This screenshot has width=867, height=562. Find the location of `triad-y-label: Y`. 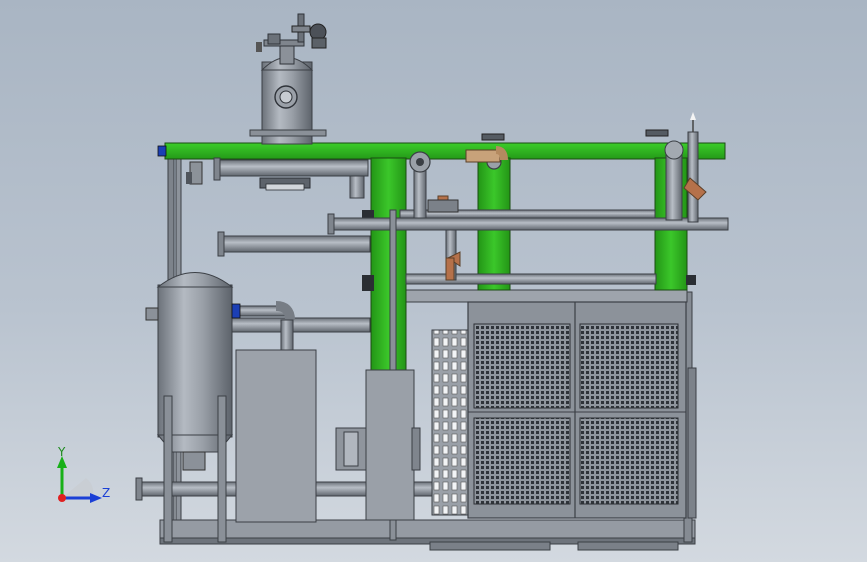

triad-y-label: Y is located at coordinates (61, 452).